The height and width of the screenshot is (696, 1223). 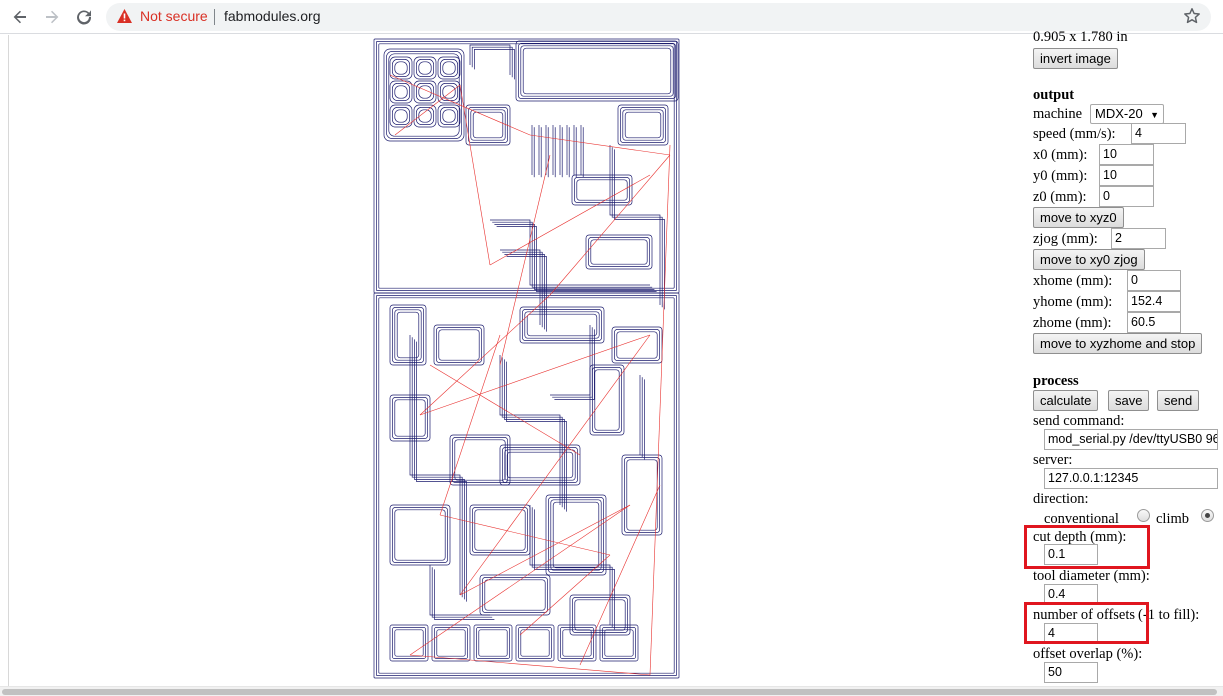 What do you see at coordinates (1173, 519) in the screenshot?
I see `climb-label: climb` at bounding box center [1173, 519].